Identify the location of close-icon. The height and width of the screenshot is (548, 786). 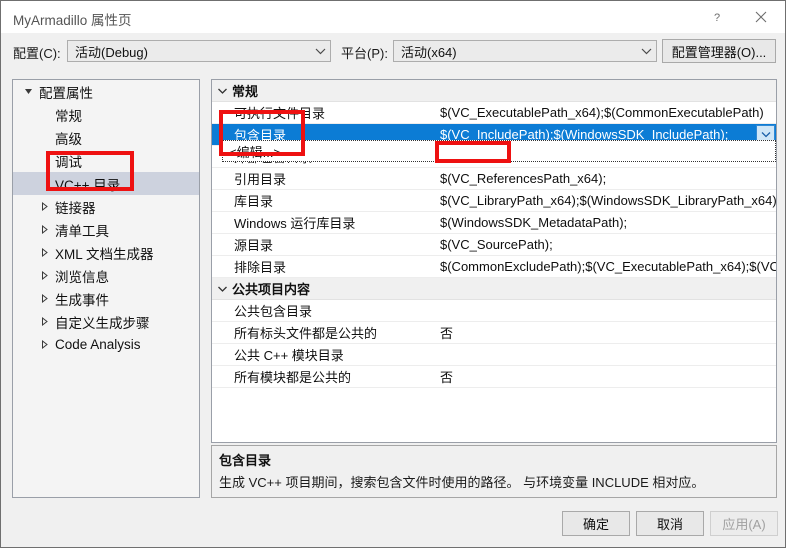
(761, 17).